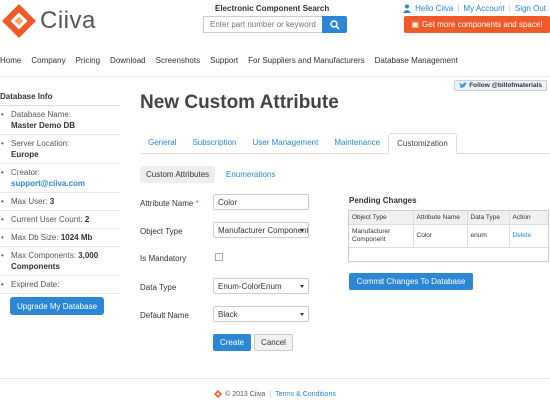  What do you see at coordinates (163, 258) in the screenshot?
I see `is-mandatory-label: Is Mandatory` at bounding box center [163, 258].